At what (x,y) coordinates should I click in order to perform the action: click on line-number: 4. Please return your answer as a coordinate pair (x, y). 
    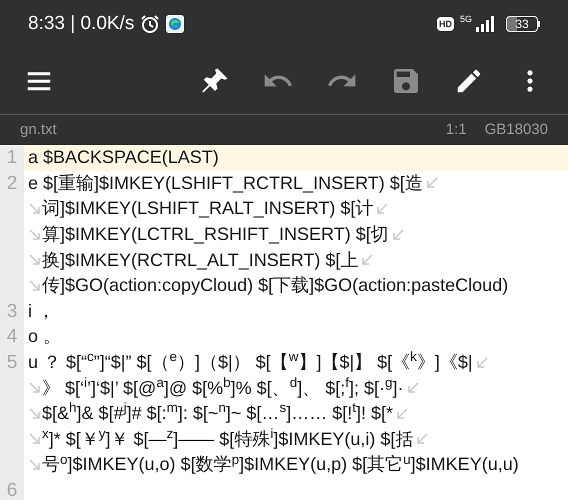
    Looking at the image, I should click on (12, 337).